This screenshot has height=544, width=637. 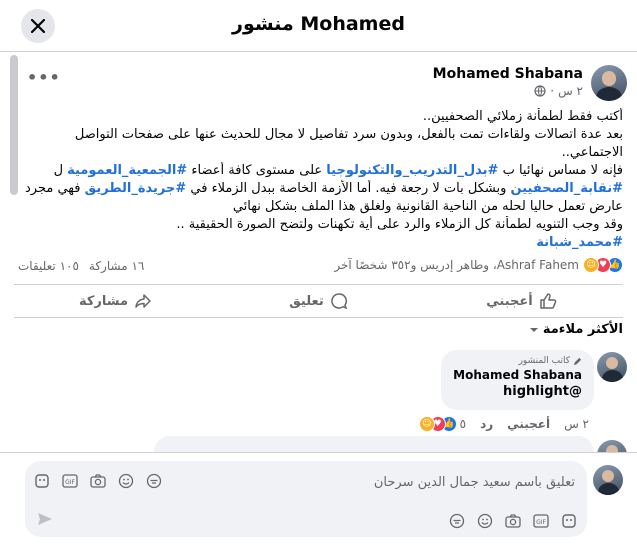 What do you see at coordinates (509, 301) in the screenshot?
I see `like-label: أعجبني` at bounding box center [509, 301].